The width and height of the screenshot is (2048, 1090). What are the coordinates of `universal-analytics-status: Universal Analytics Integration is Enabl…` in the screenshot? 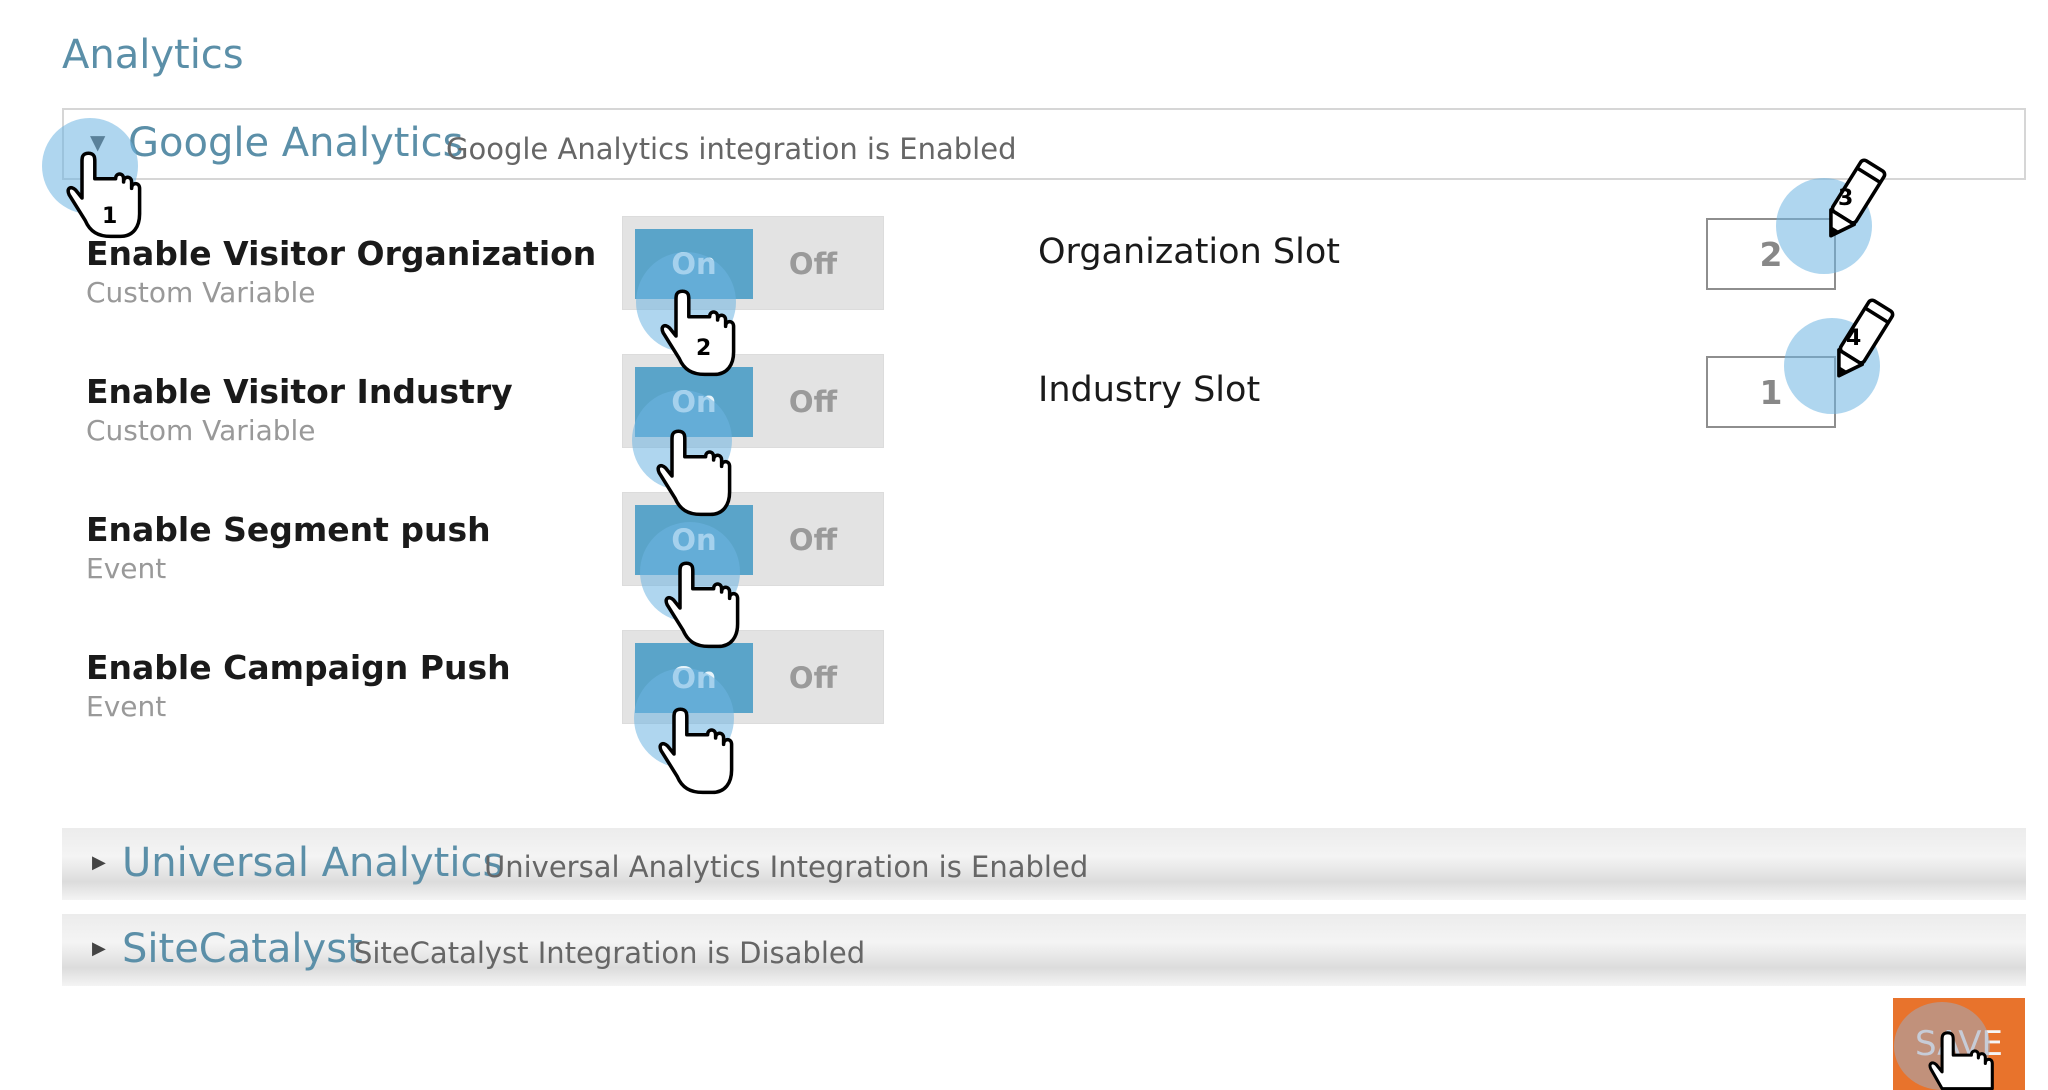 It's located at (786, 867).